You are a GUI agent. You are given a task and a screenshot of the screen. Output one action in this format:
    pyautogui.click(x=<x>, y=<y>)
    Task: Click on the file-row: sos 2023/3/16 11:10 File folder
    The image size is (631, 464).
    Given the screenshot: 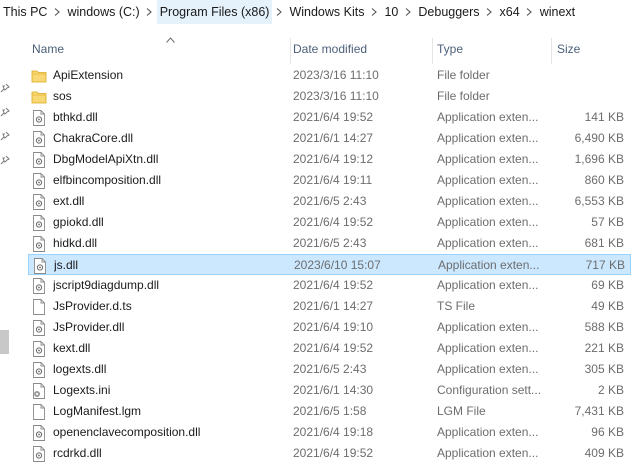 What is the action you would take?
    pyautogui.click(x=329, y=96)
    